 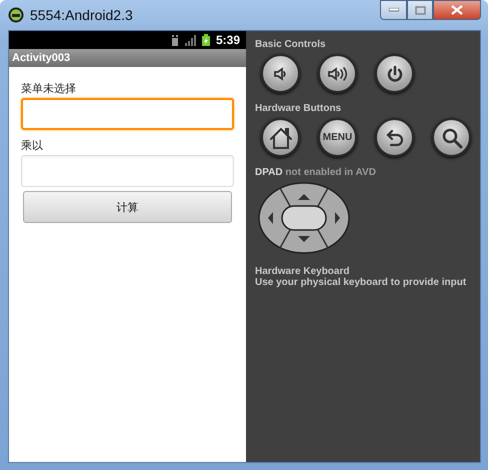 I want to click on close-button, so click(x=457, y=10).